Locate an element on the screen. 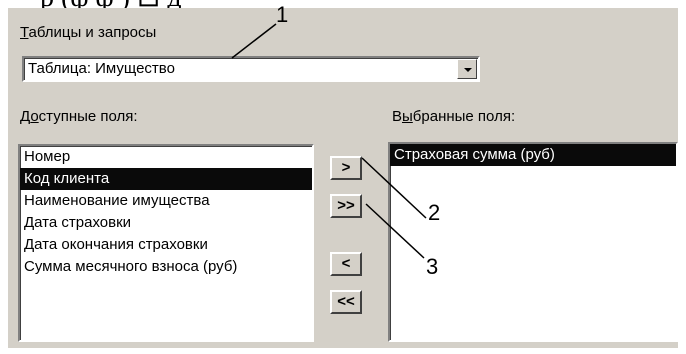  callout-2: 2 is located at coordinates (434, 212).